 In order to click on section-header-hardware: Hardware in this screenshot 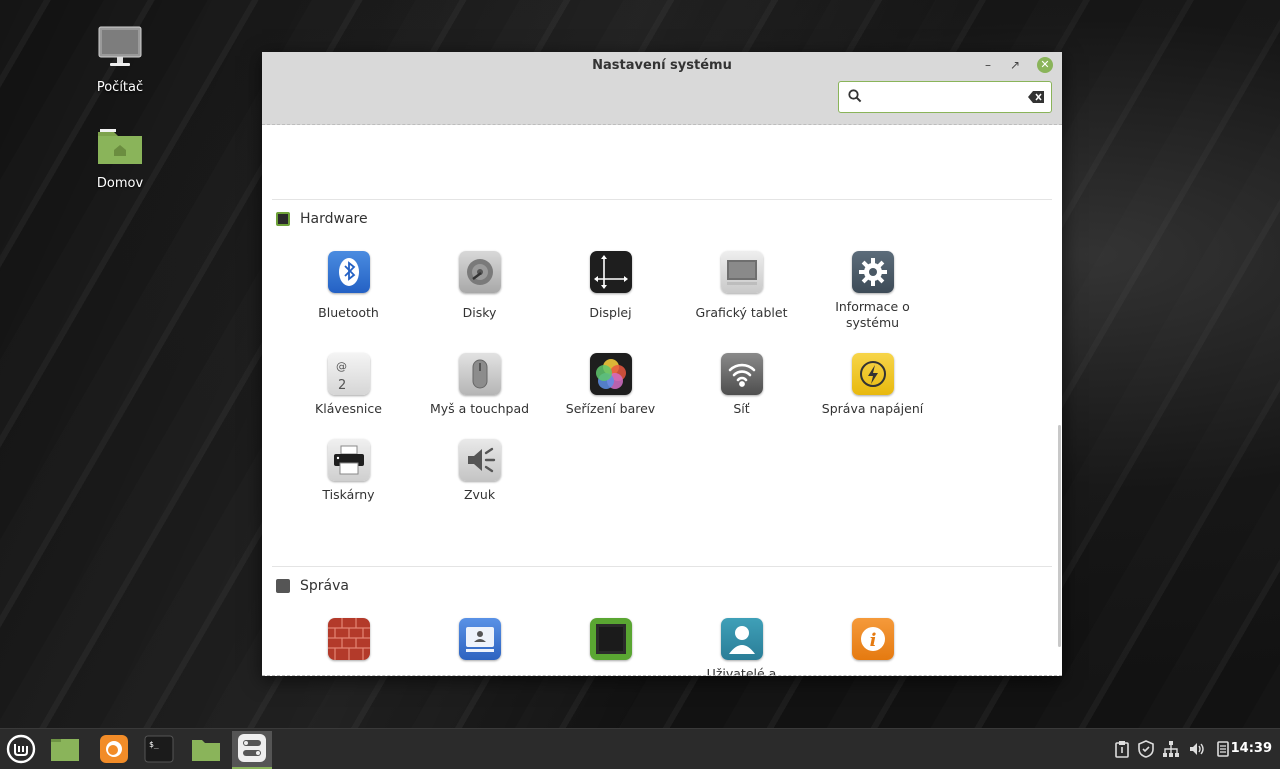, I will do `click(322, 219)`.